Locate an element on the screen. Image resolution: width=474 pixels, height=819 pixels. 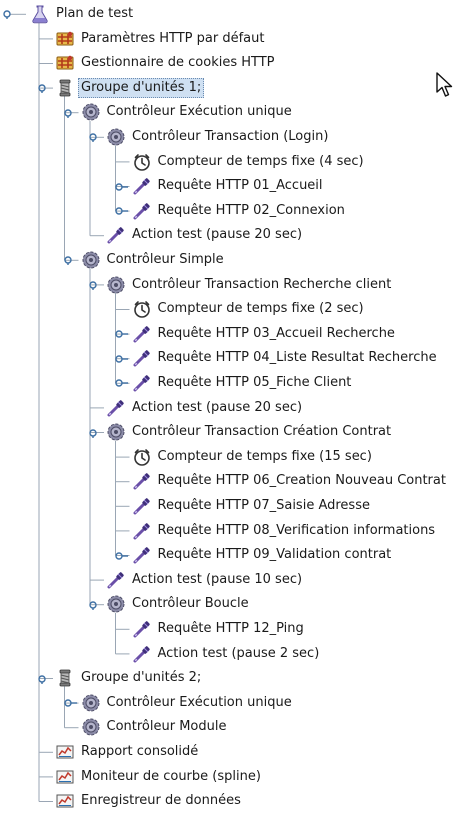
tree-node-request-09: Requête HTTP 09_Validation contrat is located at coordinates (263, 555).